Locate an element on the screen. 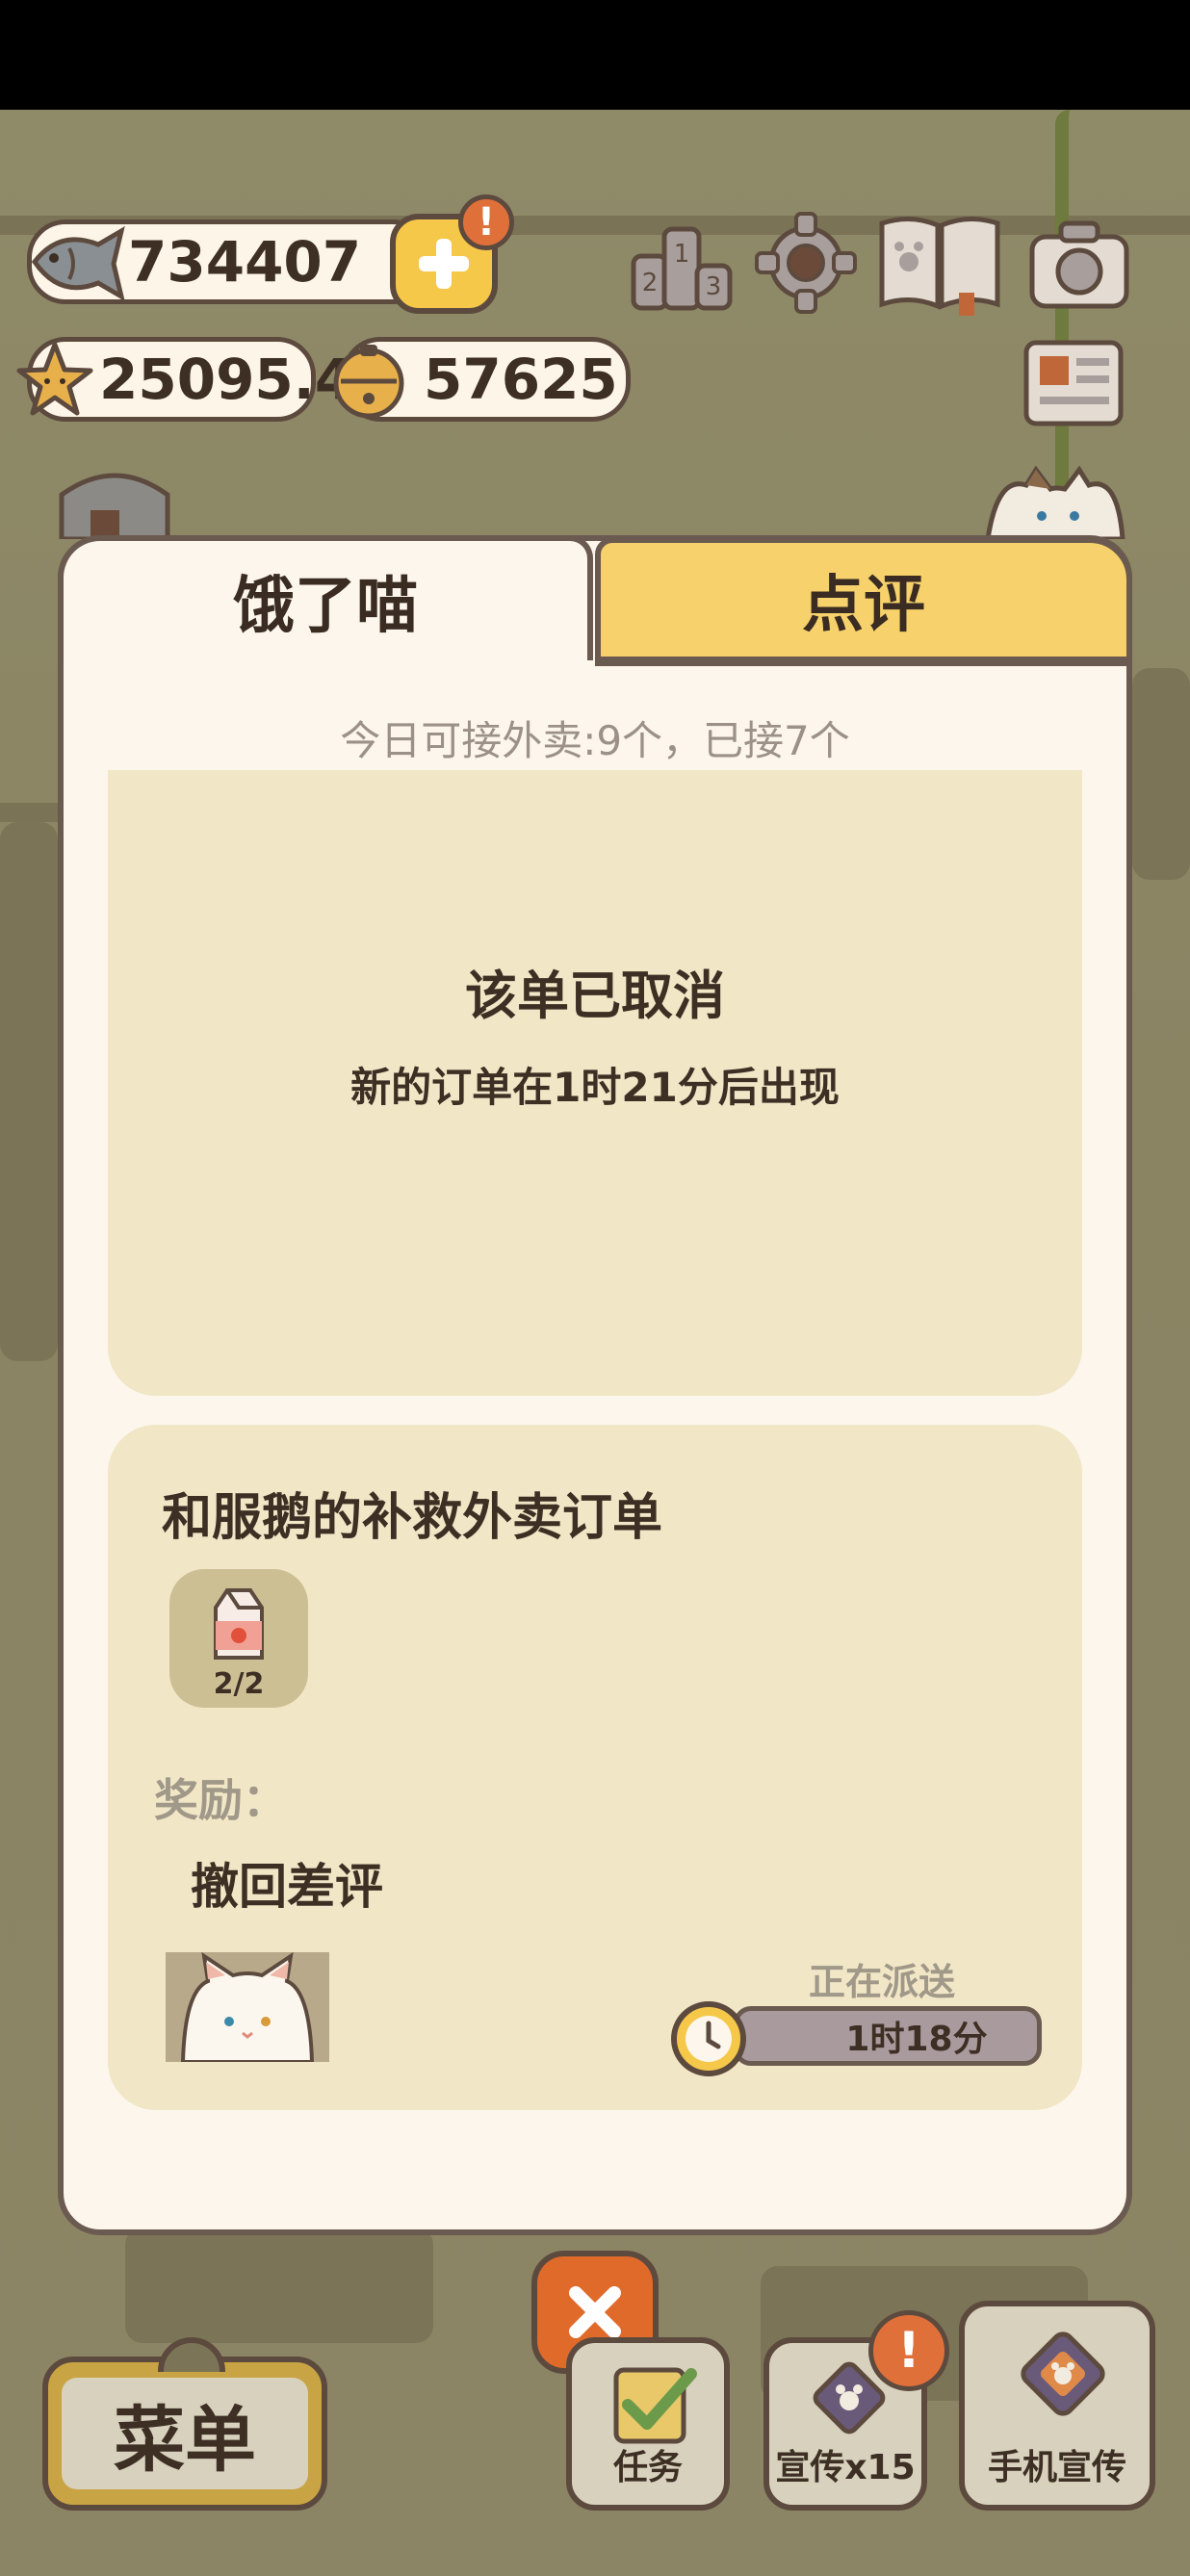 Image resolution: width=1190 pixels, height=2576 pixels. plus-icon is located at coordinates (444, 264).